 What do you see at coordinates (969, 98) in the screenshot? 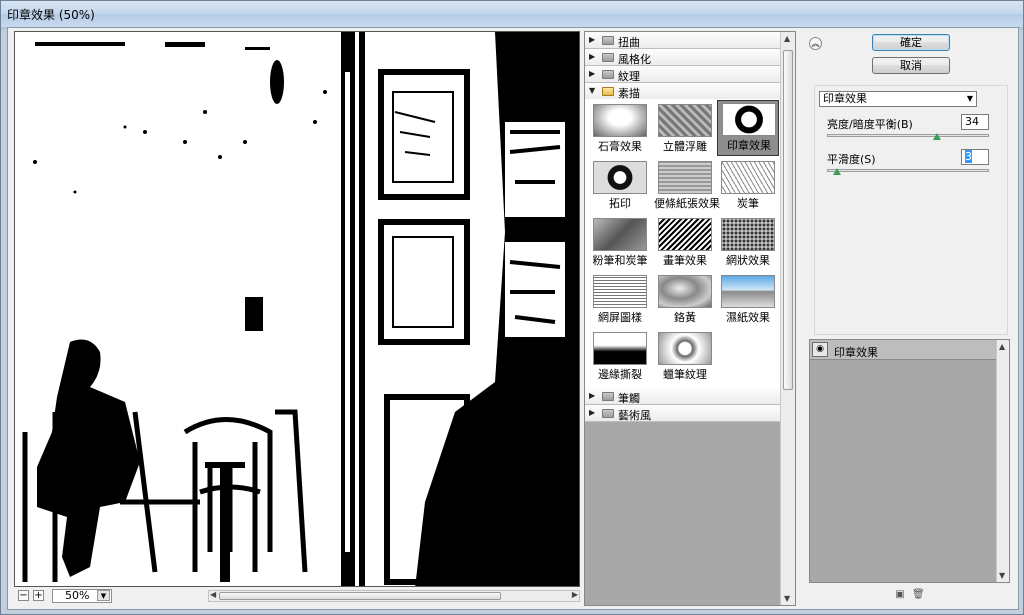
I see `chevron-down-icon: ▼` at bounding box center [969, 98].